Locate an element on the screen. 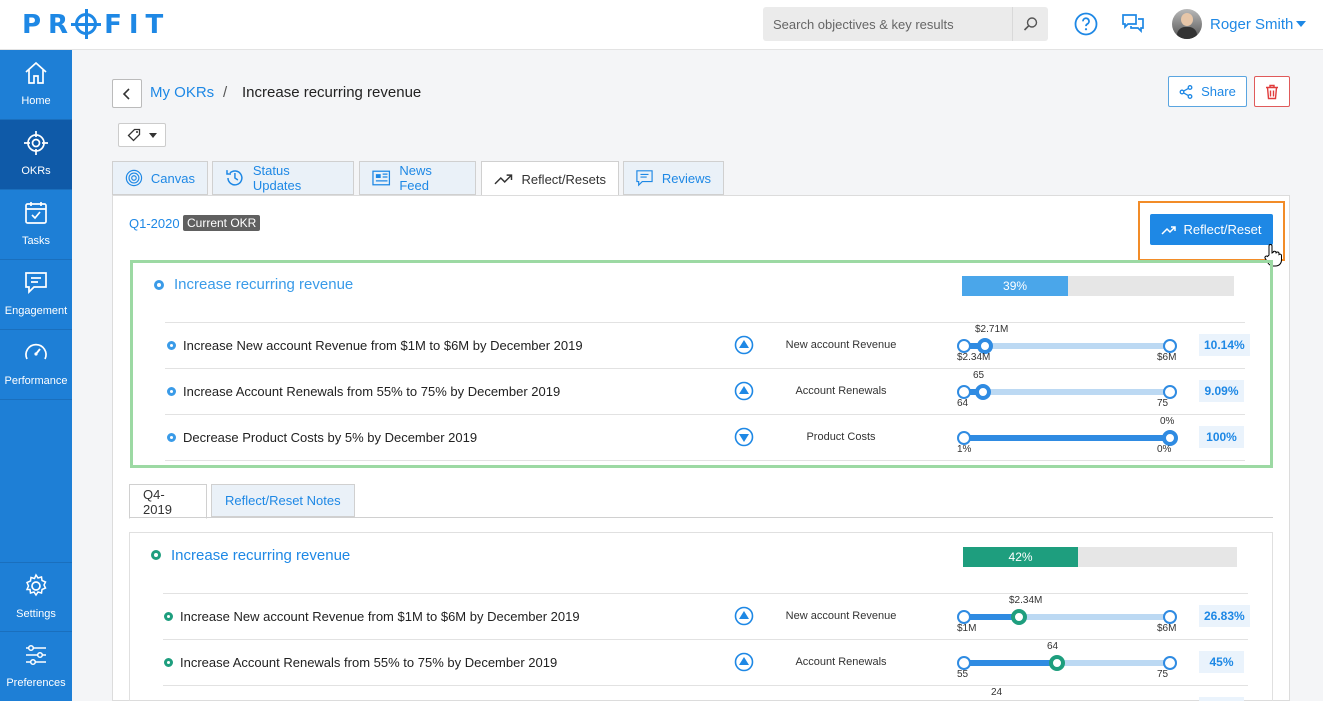  kr-target-value: 75 is located at coordinates (1163, 674).